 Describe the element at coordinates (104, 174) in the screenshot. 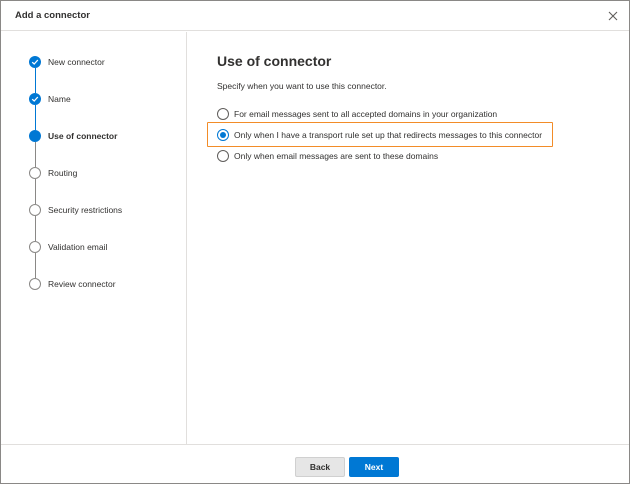

I see `step-routing: Routing` at that location.